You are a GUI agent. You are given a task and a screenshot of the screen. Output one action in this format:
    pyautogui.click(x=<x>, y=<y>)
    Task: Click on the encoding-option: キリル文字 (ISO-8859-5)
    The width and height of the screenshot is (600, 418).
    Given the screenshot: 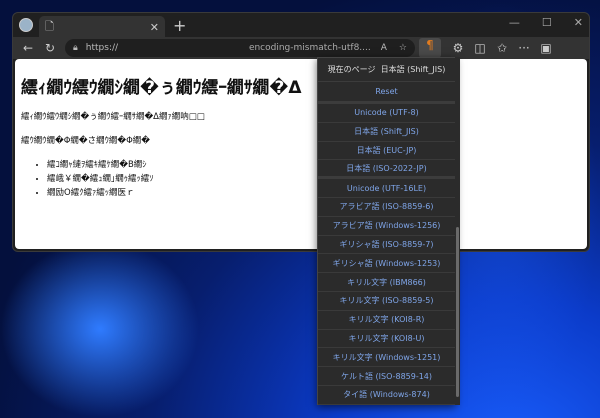 What is the action you would take?
    pyautogui.click(x=386, y=301)
    